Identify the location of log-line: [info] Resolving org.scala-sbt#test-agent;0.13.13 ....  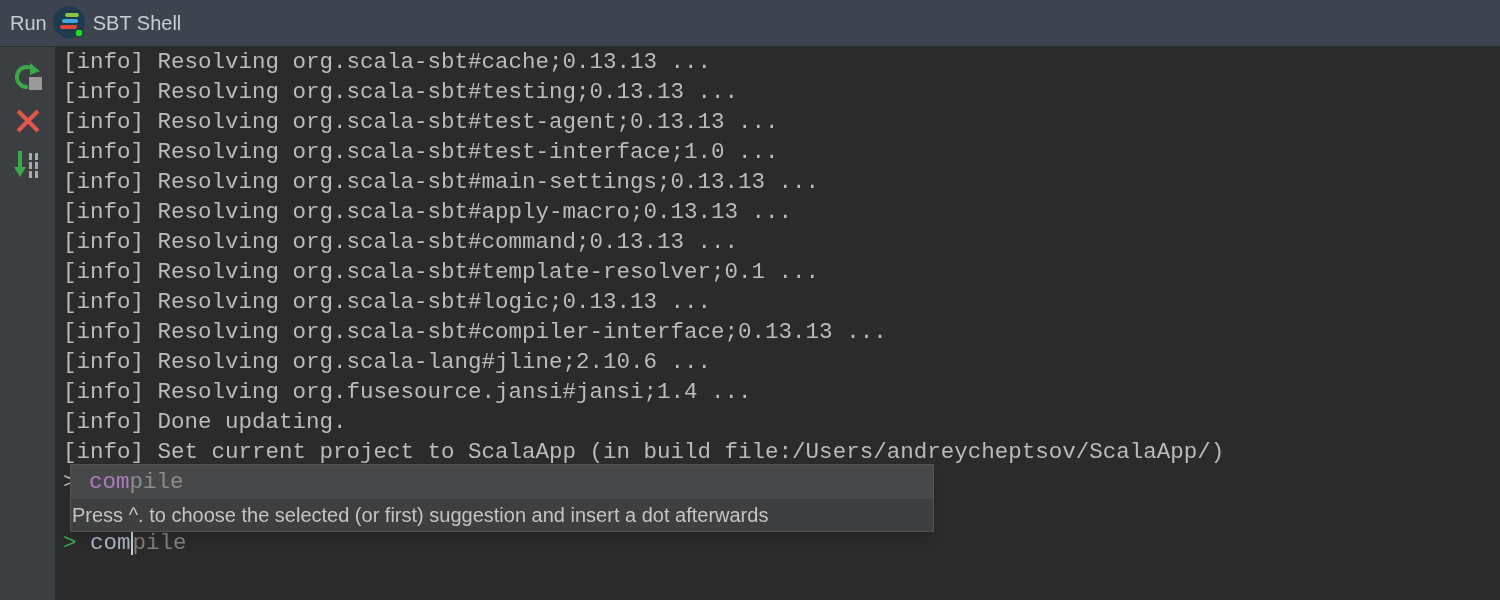
(421, 122).